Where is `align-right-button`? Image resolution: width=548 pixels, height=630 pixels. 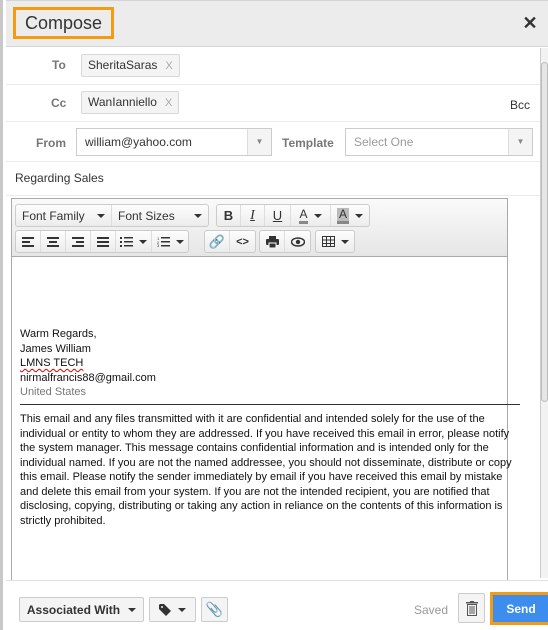
align-right-button is located at coordinates (78, 241).